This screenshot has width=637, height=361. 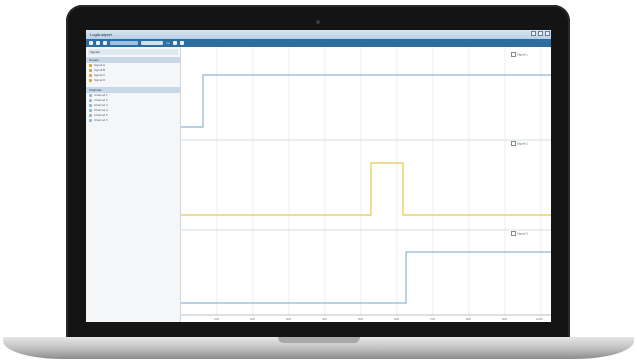 What do you see at coordinates (469, 319) in the screenshot?
I see `x-tick-label: 800` at bounding box center [469, 319].